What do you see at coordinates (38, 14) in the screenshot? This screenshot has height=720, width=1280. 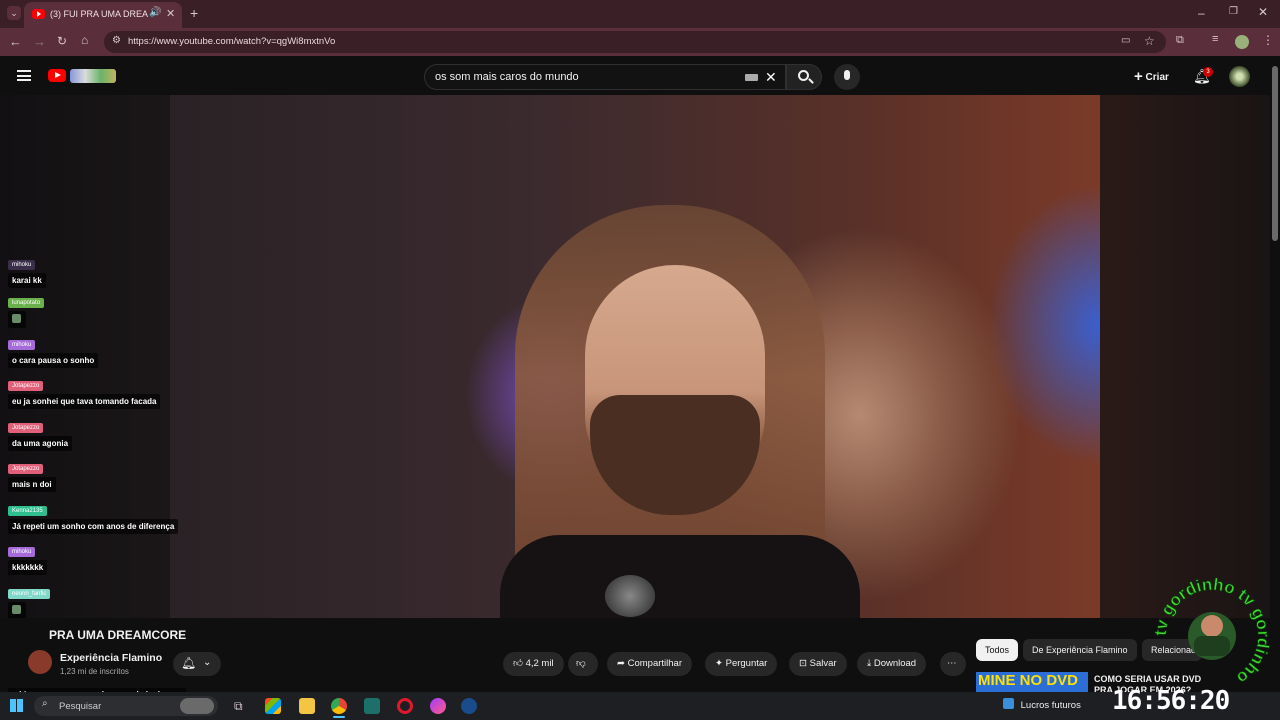 I see `youtube-favicon-icon` at bounding box center [38, 14].